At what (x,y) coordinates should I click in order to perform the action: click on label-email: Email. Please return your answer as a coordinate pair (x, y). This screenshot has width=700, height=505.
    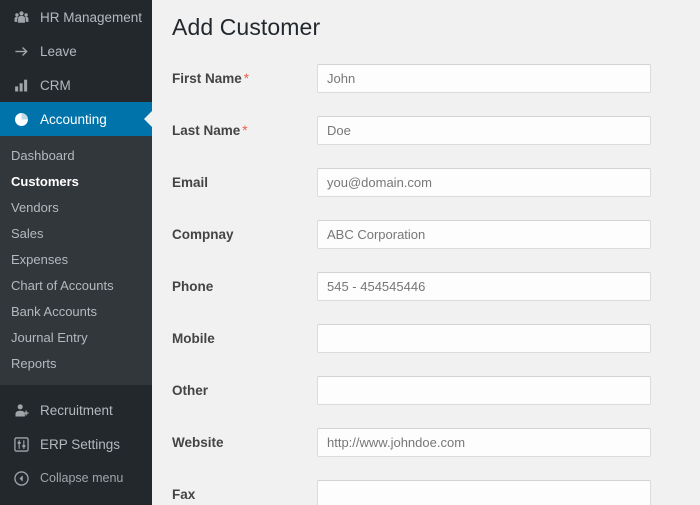
    Looking at the image, I should click on (244, 182).